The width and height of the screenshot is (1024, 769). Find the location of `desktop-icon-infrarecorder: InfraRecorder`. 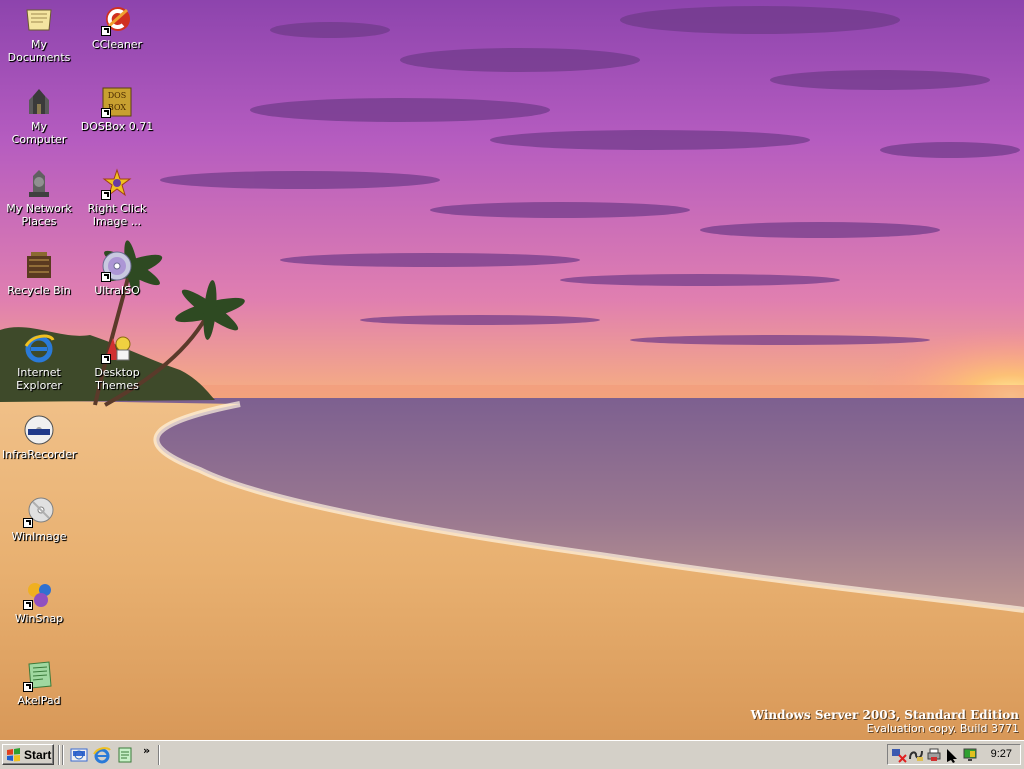

desktop-icon-infrarecorder: InfraRecorder is located at coordinates (39, 437).